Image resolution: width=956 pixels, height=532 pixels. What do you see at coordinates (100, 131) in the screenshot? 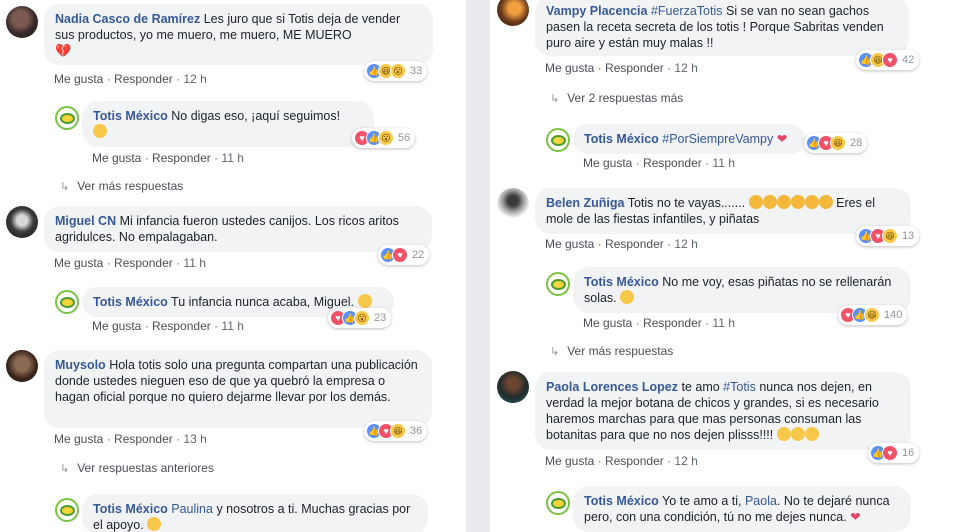
I see `smile-emoji-icon` at bounding box center [100, 131].